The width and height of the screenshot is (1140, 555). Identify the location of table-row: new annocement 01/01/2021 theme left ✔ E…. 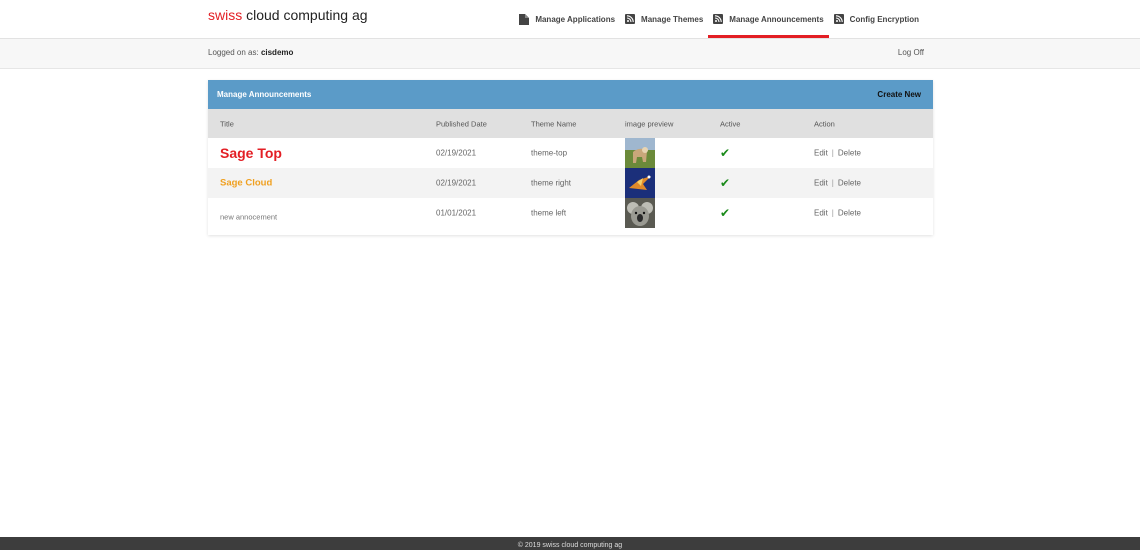
(570, 216).